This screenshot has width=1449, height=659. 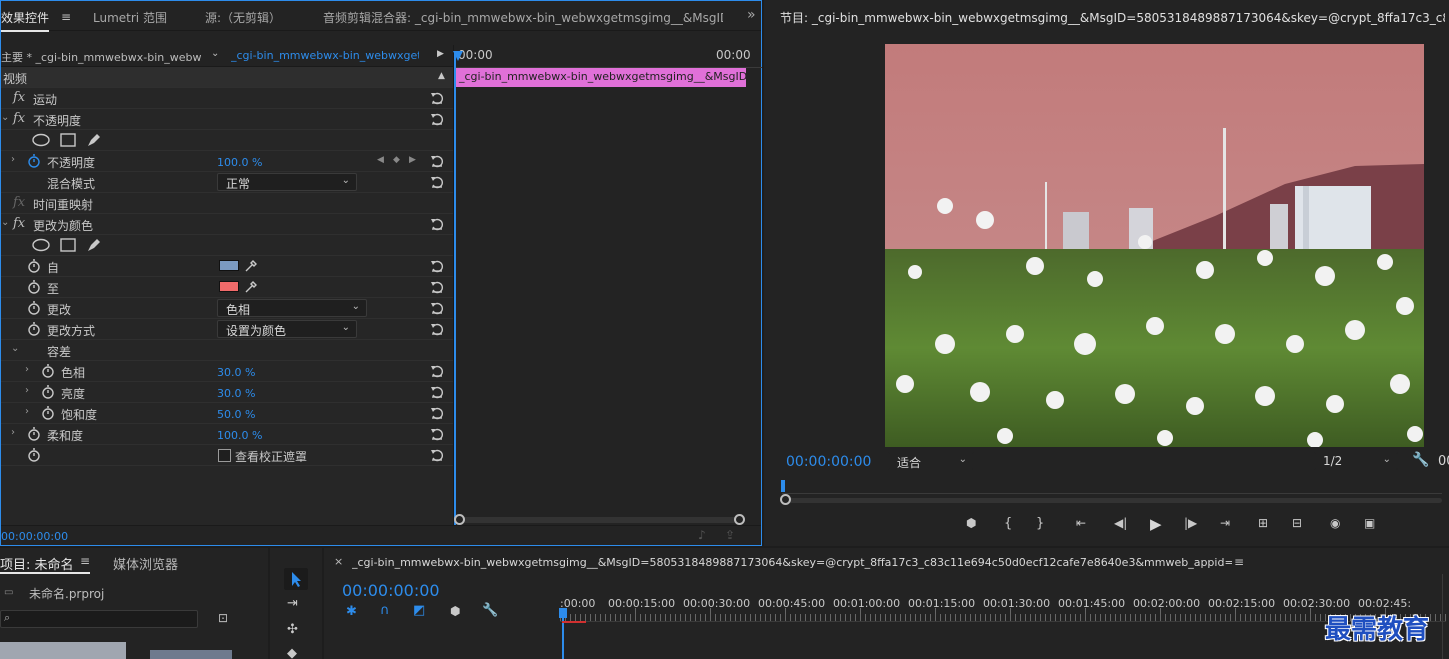 What do you see at coordinates (385, 610) in the screenshot?
I see `linked-selection-icon: ∩` at bounding box center [385, 610].